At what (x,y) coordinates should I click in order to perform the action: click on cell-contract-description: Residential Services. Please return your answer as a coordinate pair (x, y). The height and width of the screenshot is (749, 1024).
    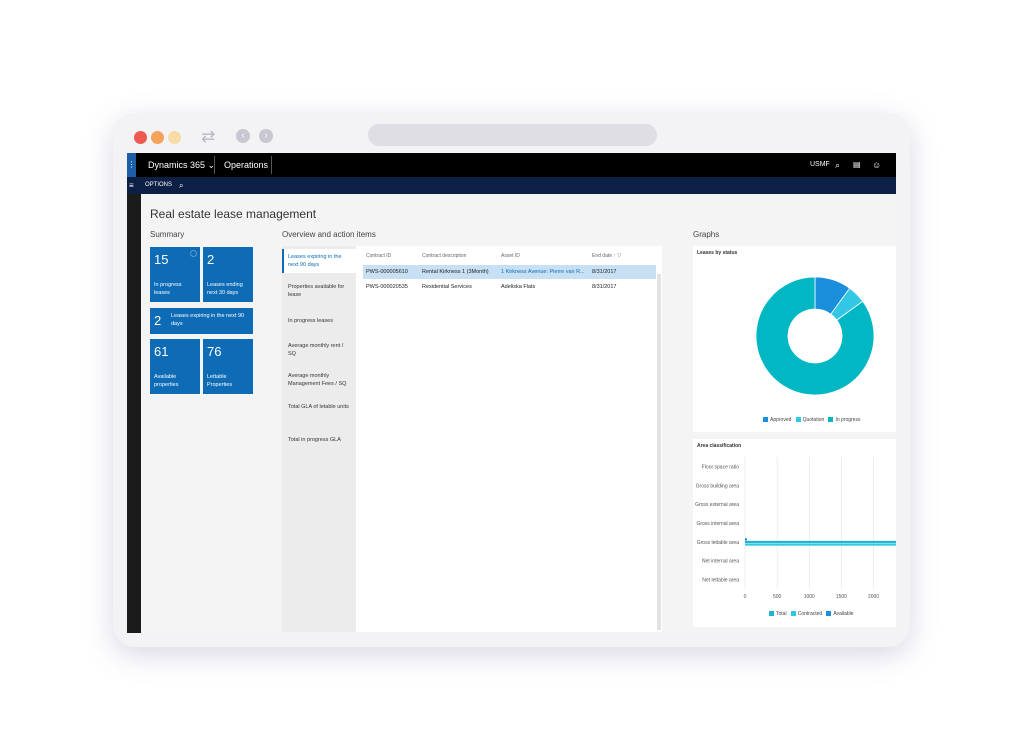
    Looking at the image, I should click on (447, 287).